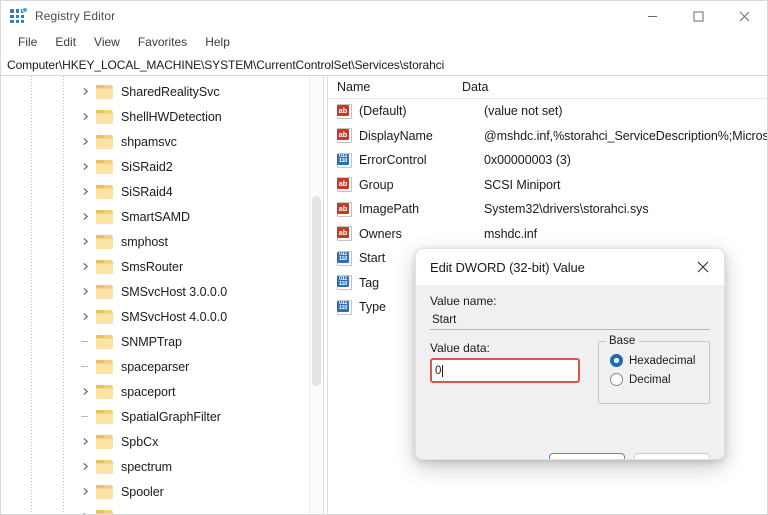  I want to click on menu-item-view: View, so click(107, 42).